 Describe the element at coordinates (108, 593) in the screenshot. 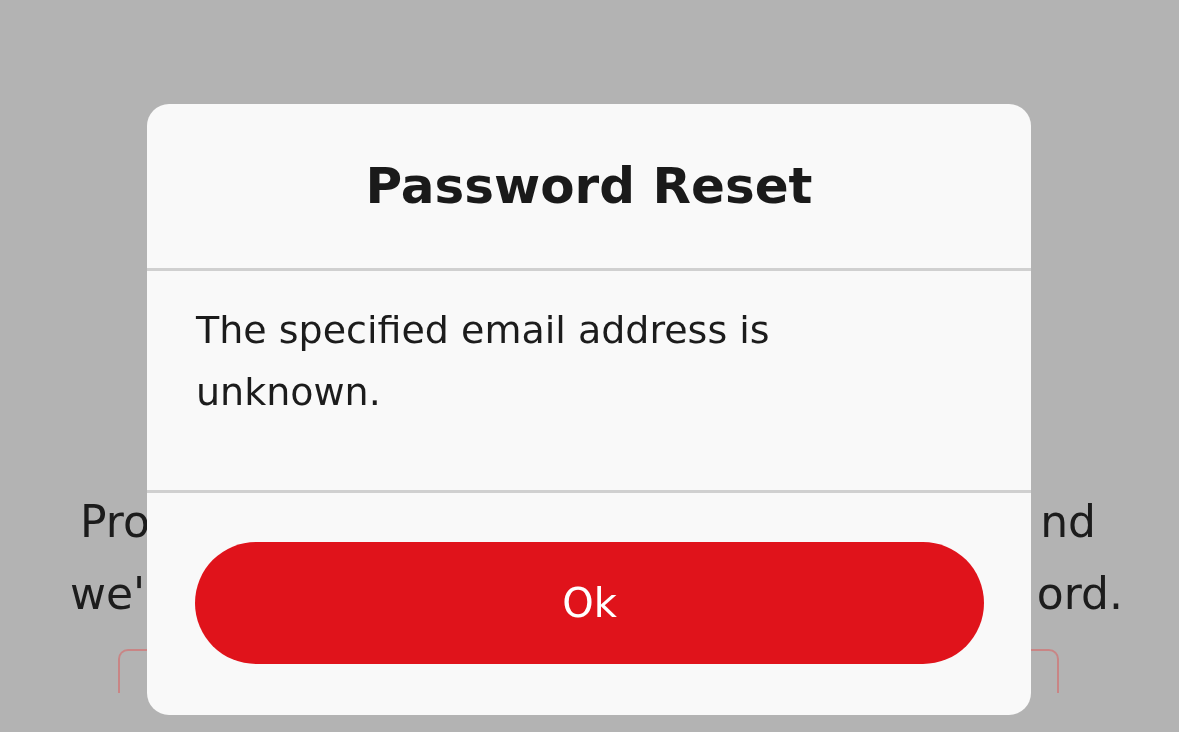

I see `instruction-text: we'` at that location.